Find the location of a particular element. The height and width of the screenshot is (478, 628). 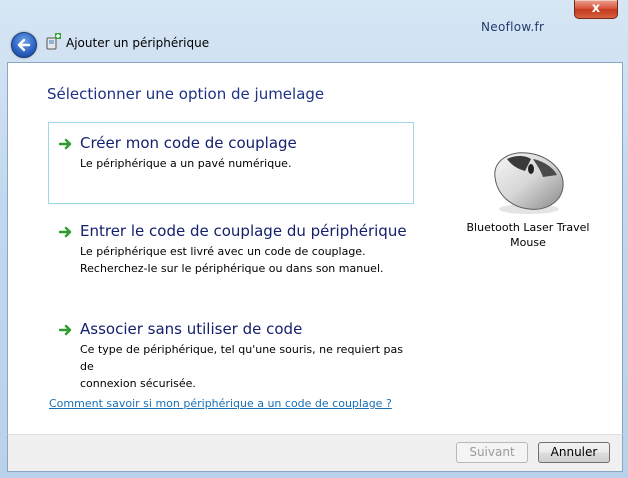

cancel-button: Annuler is located at coordinates (574, 452).